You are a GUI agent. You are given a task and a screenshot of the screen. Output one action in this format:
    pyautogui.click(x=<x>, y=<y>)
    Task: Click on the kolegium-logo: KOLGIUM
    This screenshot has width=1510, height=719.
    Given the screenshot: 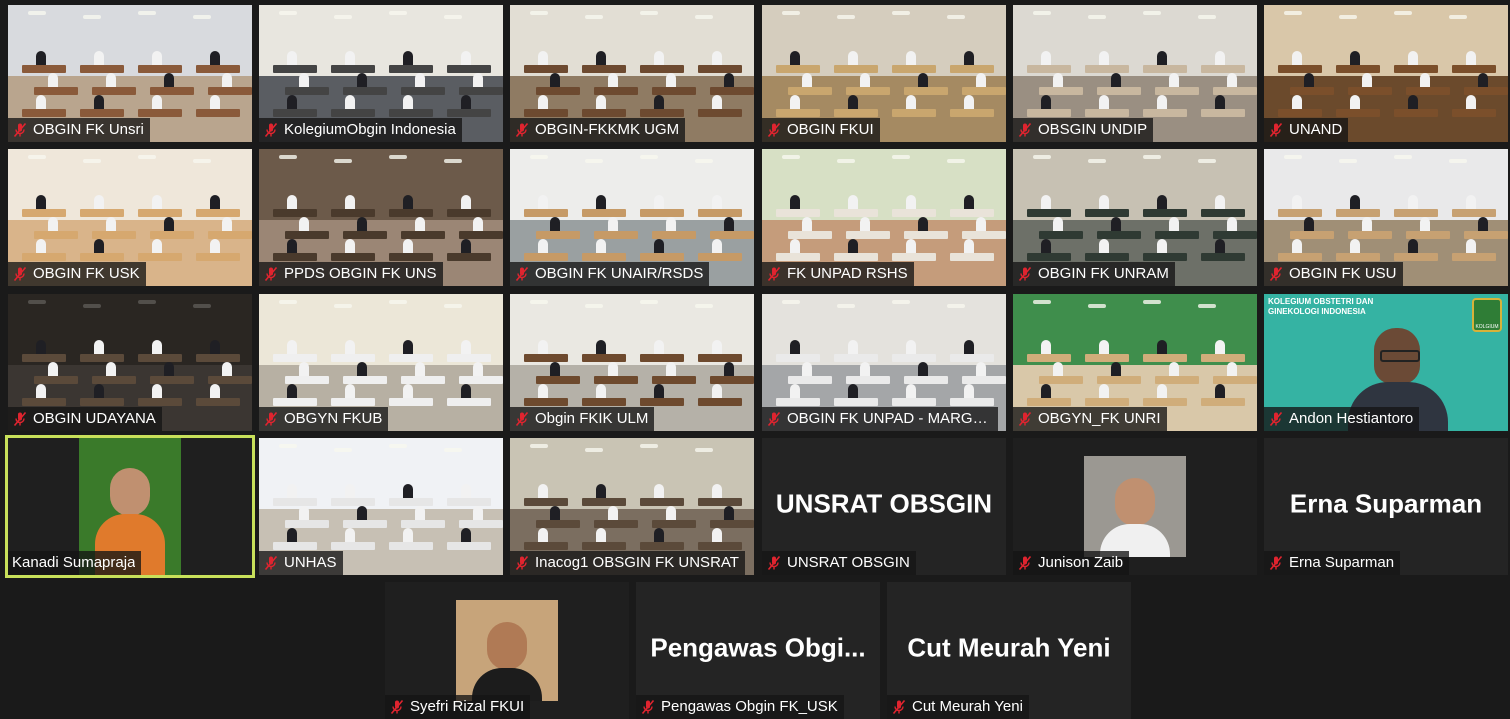 What is the action you would take?
    pyautogui.click(x=1487, y=315)
    